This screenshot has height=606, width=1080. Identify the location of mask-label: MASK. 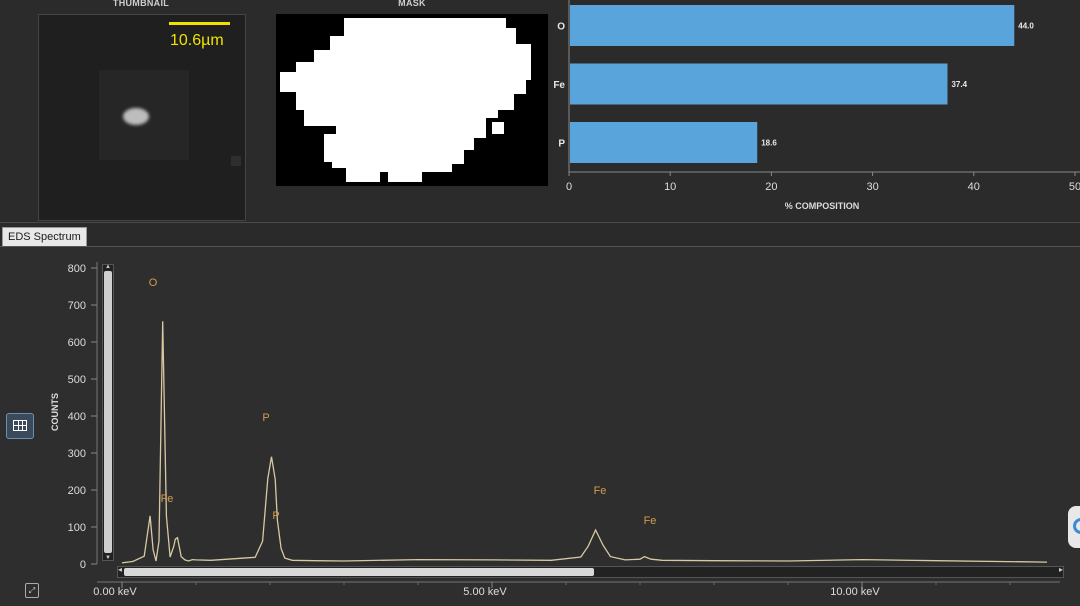
(412, 4).